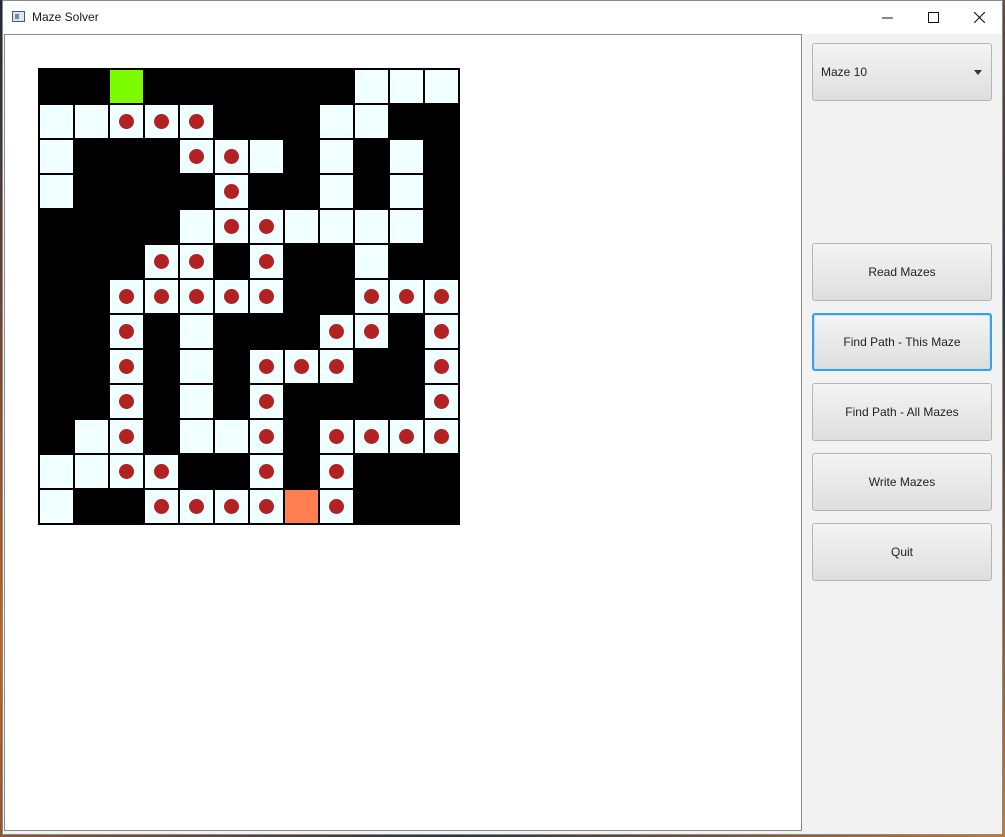  What do you see at coordinates (902, 72) in the screenshot?
I see `maze-select-dropdown: Maze 10` at bounding box center [902, 72].